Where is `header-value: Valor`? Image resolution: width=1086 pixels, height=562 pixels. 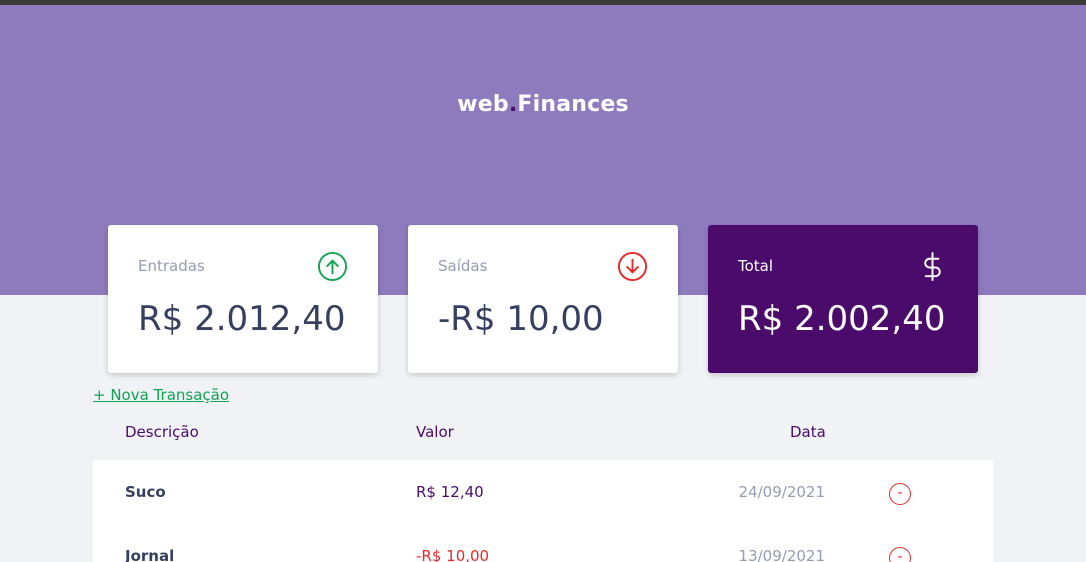 header-value: Valor is located at coordinates (435, 432).